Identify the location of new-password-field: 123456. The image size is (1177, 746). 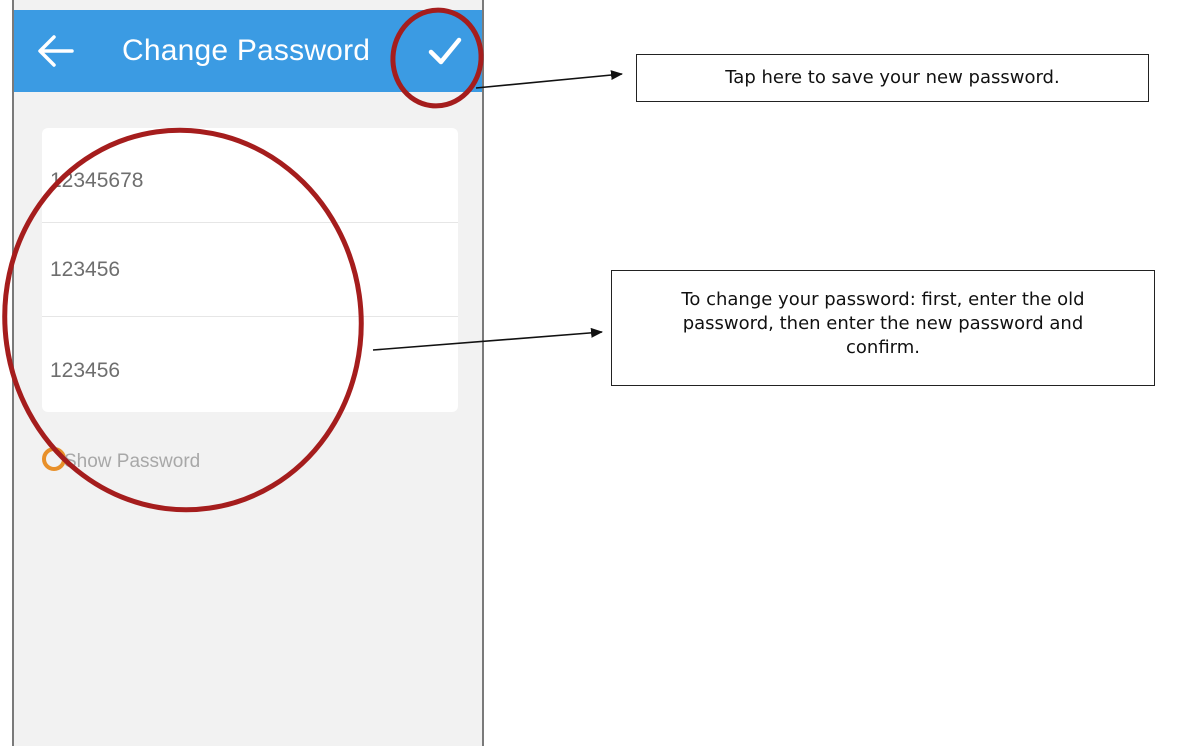
(250, 269).